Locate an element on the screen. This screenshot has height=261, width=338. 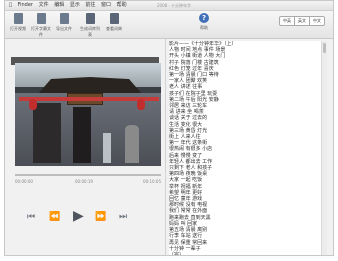
dictionary-button: 查看词典 is located at coordinates (114, 22).